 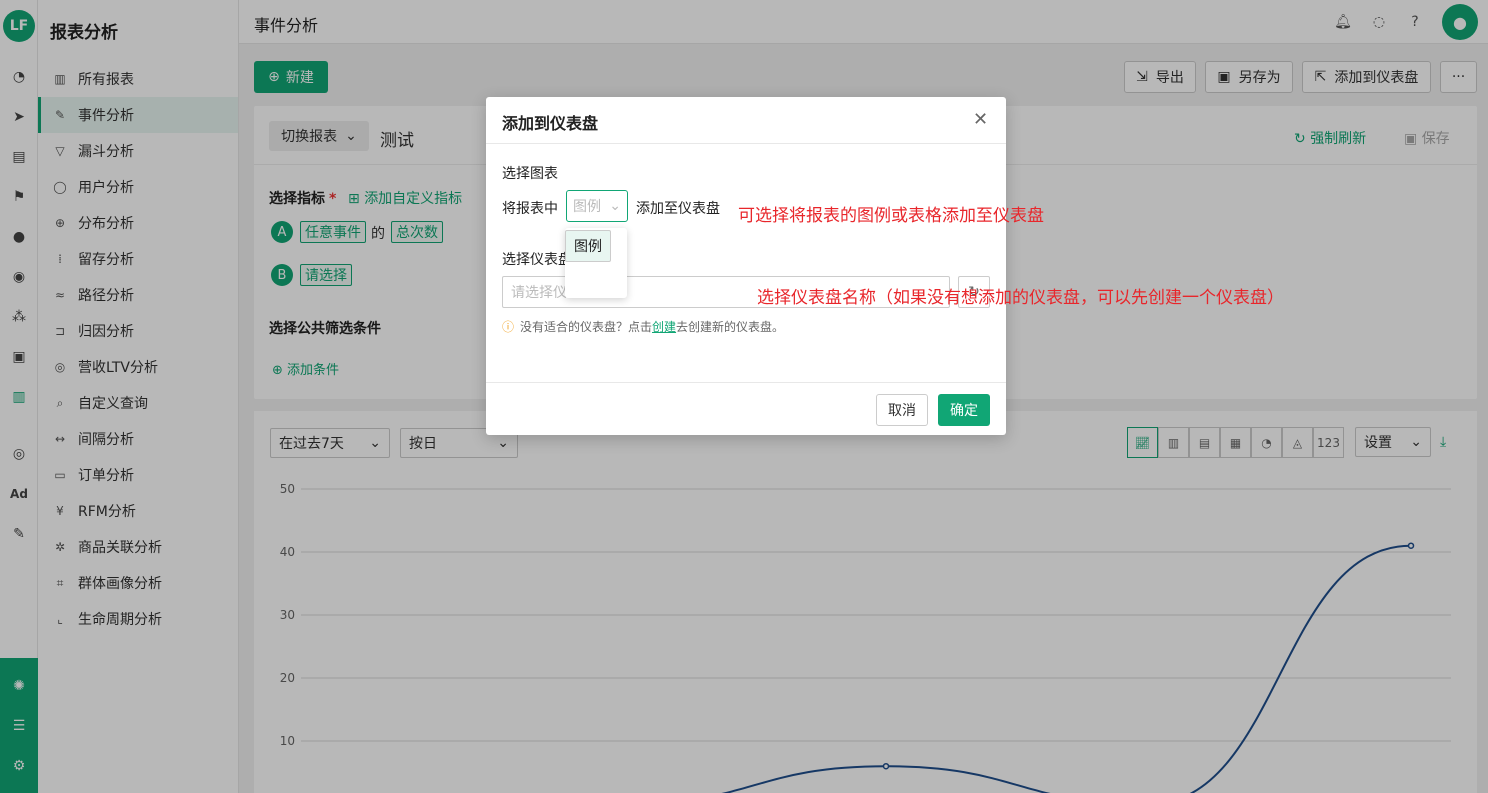 I want to click on hint-prefix: 没有适合的仪表盘？点击, so click(x=586, y=327).